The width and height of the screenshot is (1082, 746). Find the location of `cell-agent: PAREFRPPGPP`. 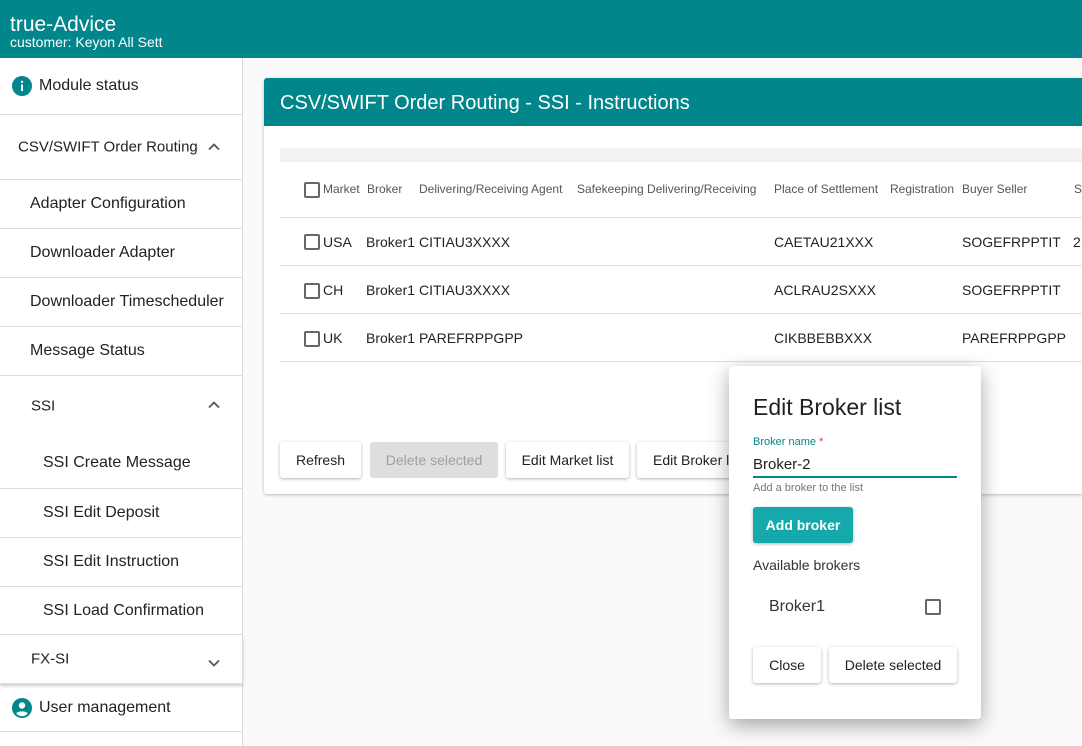

cell-agent: PAREFRPPGPP is located at coordinates (471, 338).